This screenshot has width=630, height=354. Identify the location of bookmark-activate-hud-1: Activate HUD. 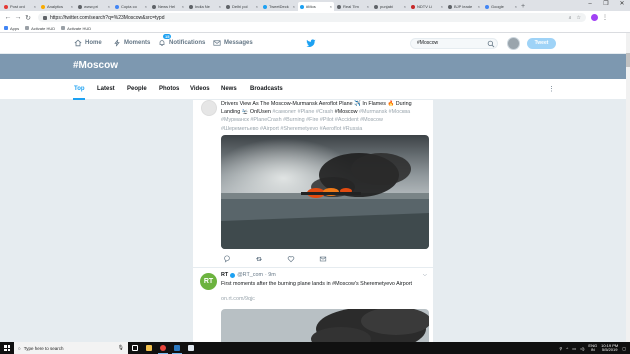
(40, 28).